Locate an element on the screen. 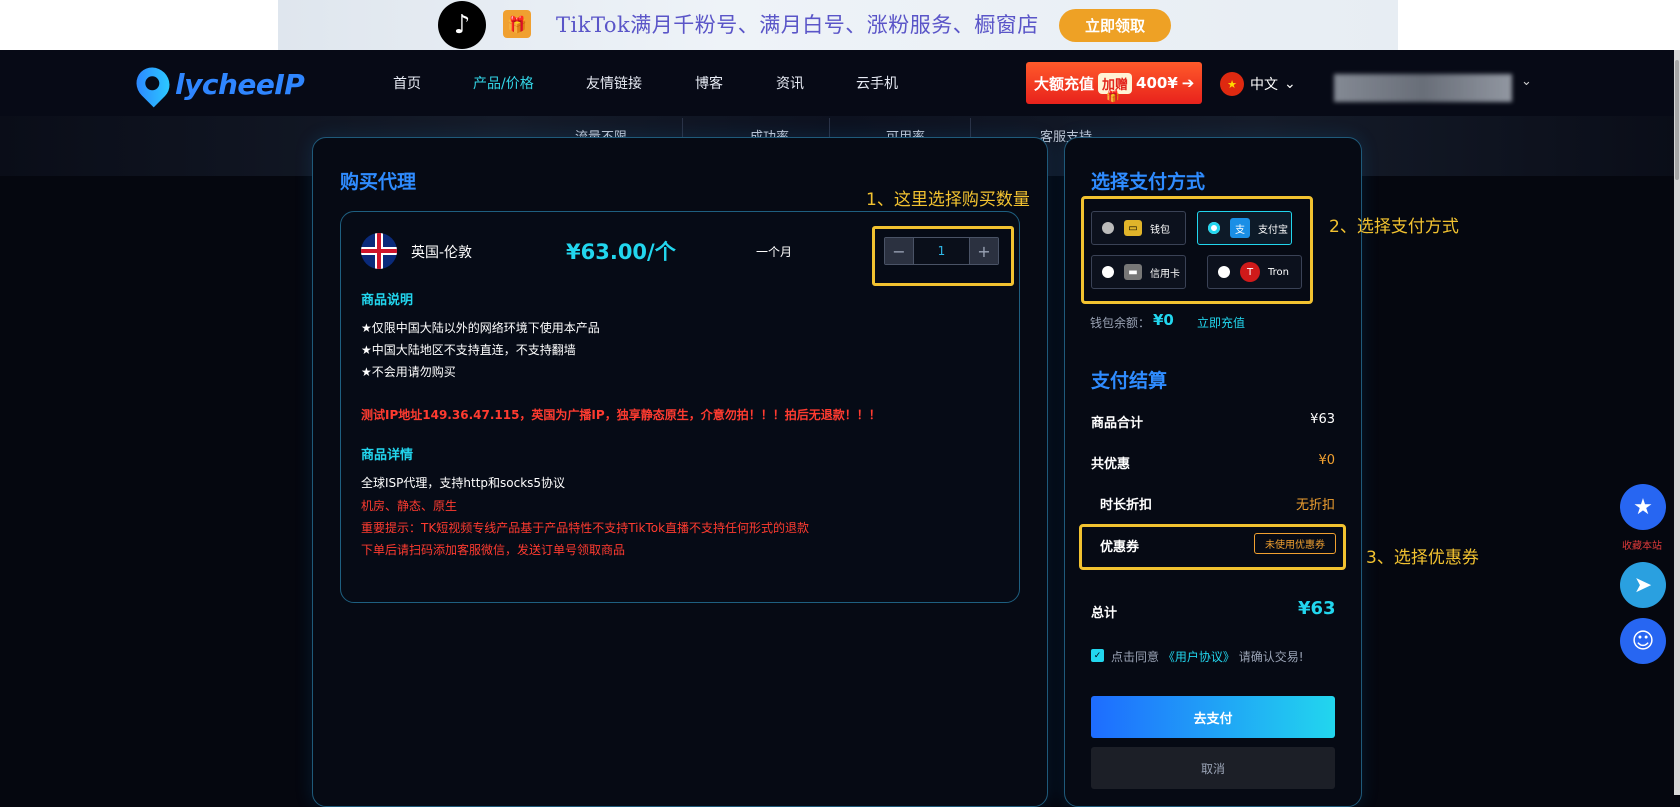  support-icon: ☺ is located at coordinates (1643, 641).